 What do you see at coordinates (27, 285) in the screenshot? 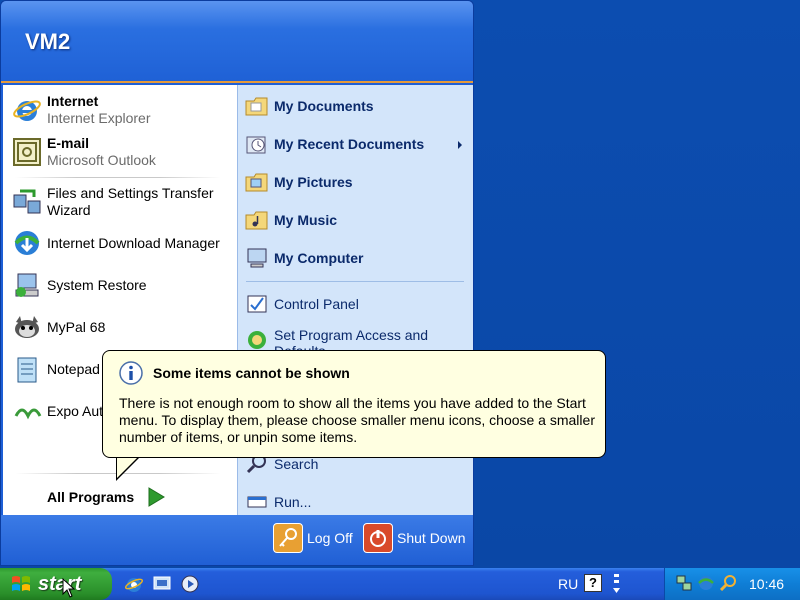
I see `system-restore-icon` at bounding box center [27, 285].